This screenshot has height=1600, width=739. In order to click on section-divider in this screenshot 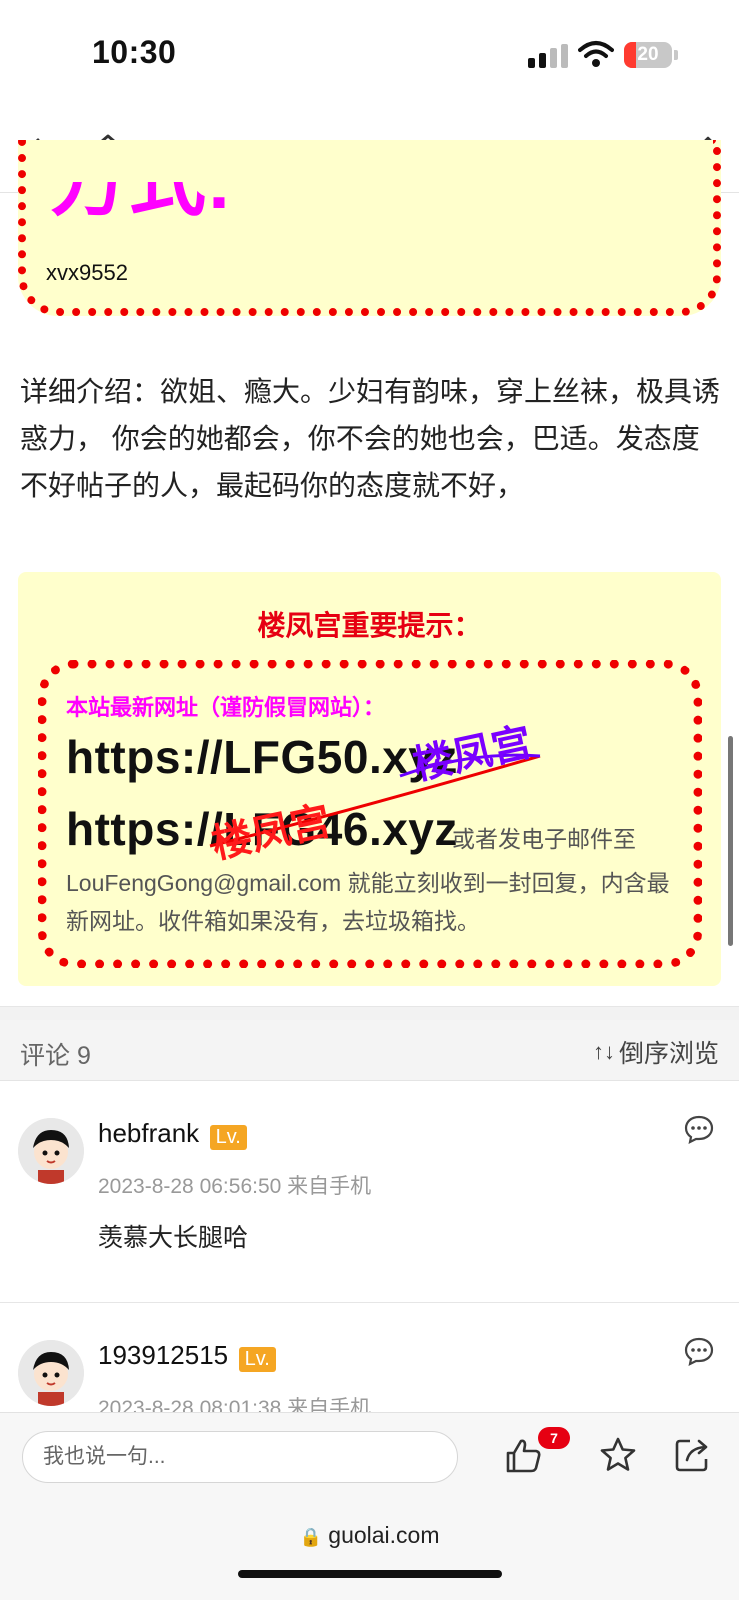, I will do `click(369, 1013)`.